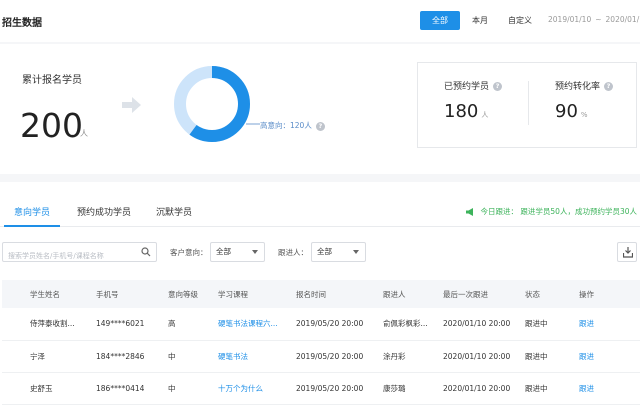  What do you see at coordinates (237, 252) in the screenshot?
I see `intent-select: 全部` at bounding box center [237, 252].